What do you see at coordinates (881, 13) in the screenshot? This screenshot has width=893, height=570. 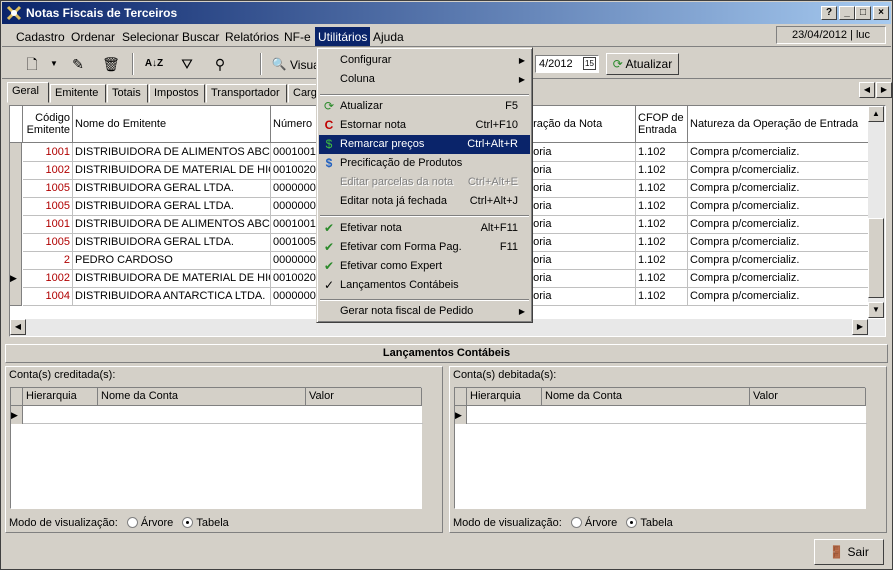 I see `close-button: ×` at bounding box center [881, 13].